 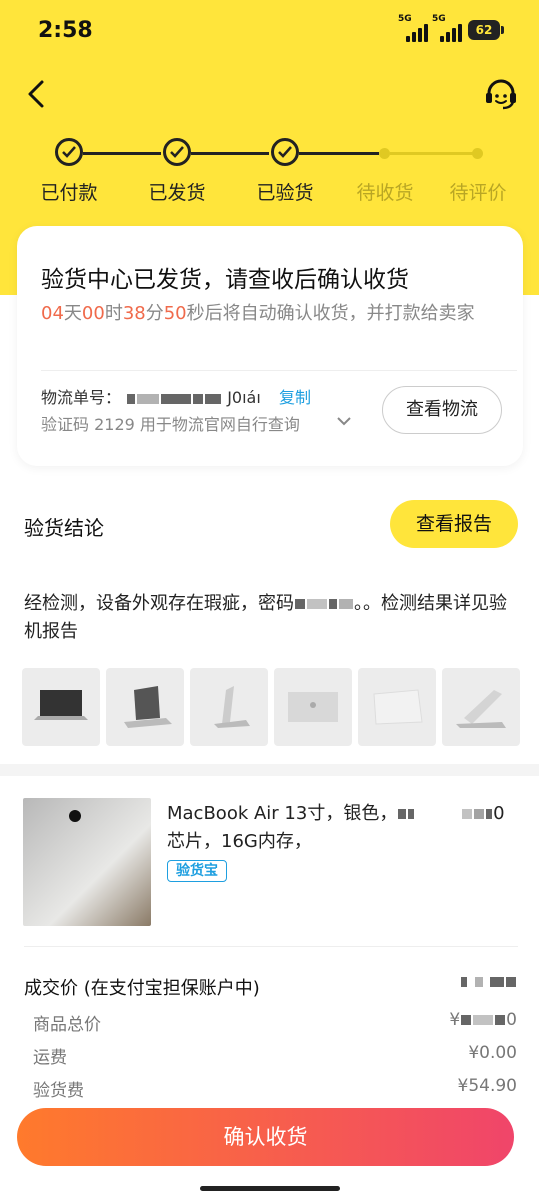 I want to click on status-bar: 2:58 5G 5G 62, so click(x=269, y=30).